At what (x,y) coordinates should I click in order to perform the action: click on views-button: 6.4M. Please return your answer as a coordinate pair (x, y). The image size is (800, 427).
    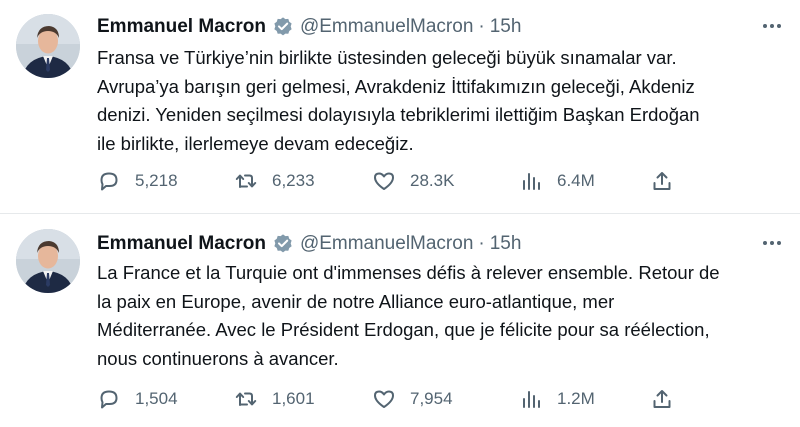
    Looking at the image, I should click on (557, 181).